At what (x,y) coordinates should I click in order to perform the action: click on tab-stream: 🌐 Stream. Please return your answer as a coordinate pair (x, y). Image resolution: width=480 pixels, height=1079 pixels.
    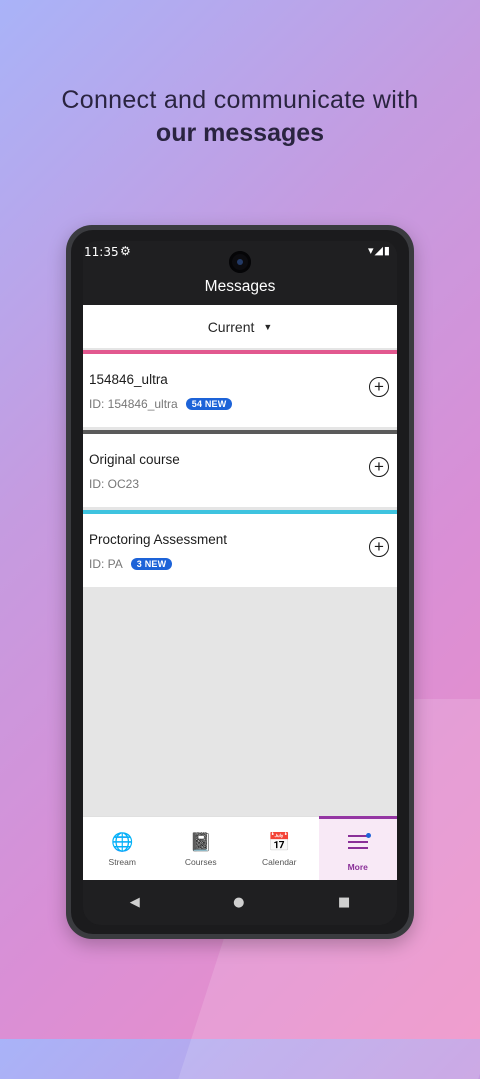
    Looking at the image, I should click on (122, 849).